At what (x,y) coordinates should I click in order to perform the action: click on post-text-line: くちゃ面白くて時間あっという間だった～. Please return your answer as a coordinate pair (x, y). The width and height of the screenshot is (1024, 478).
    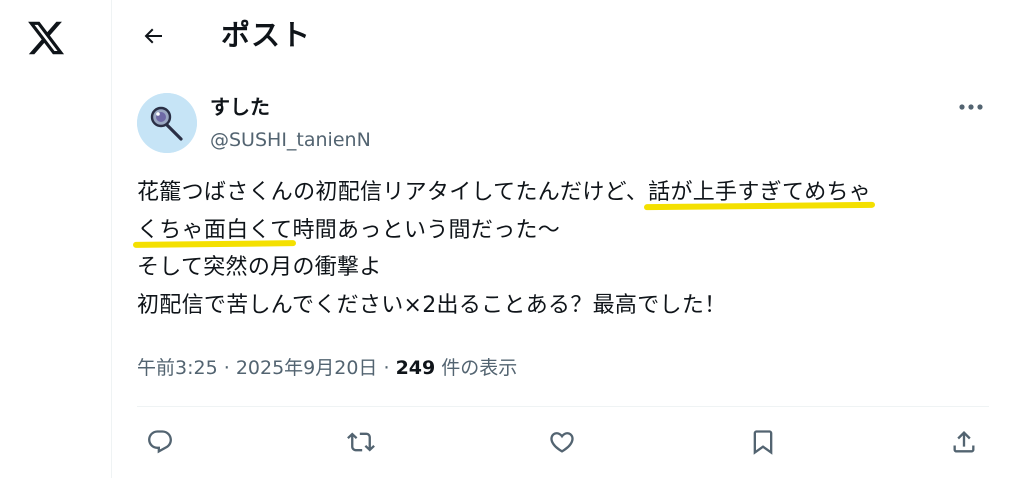
    Looking at the image, I should click on (567, 231).